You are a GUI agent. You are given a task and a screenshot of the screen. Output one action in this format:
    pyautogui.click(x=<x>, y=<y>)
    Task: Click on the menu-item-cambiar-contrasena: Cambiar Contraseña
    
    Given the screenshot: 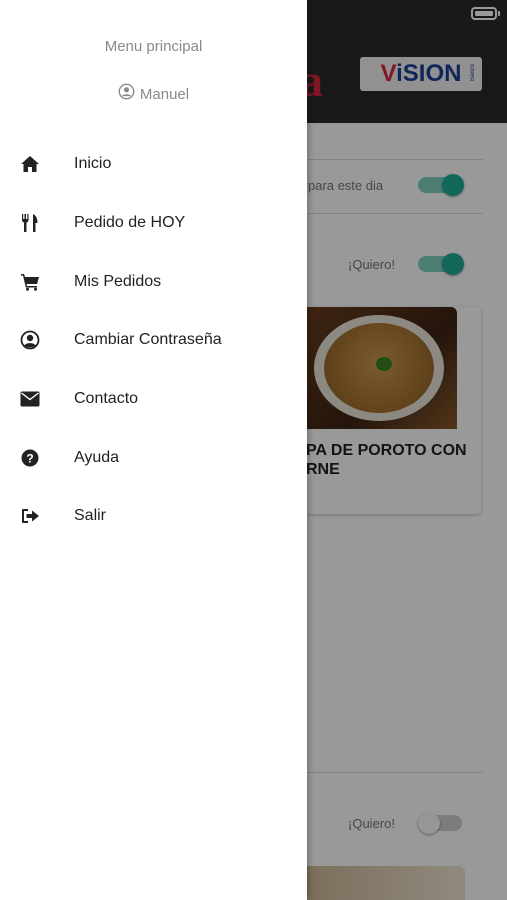 What is the action you would take?
    pyautogui.click(x=153, y=340)
    